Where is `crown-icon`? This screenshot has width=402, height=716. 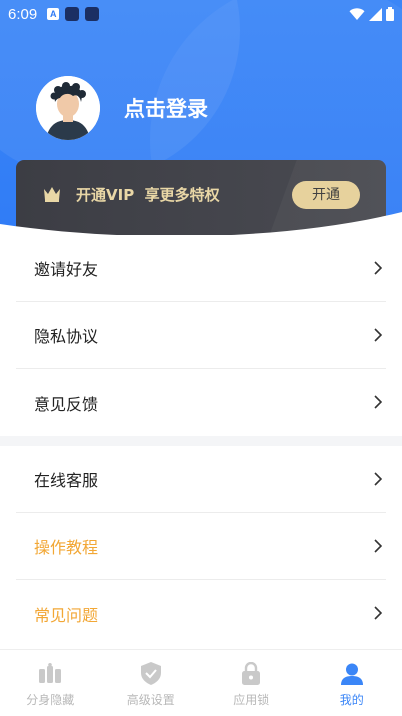
crown-icon is located at coordinates (52, 194).